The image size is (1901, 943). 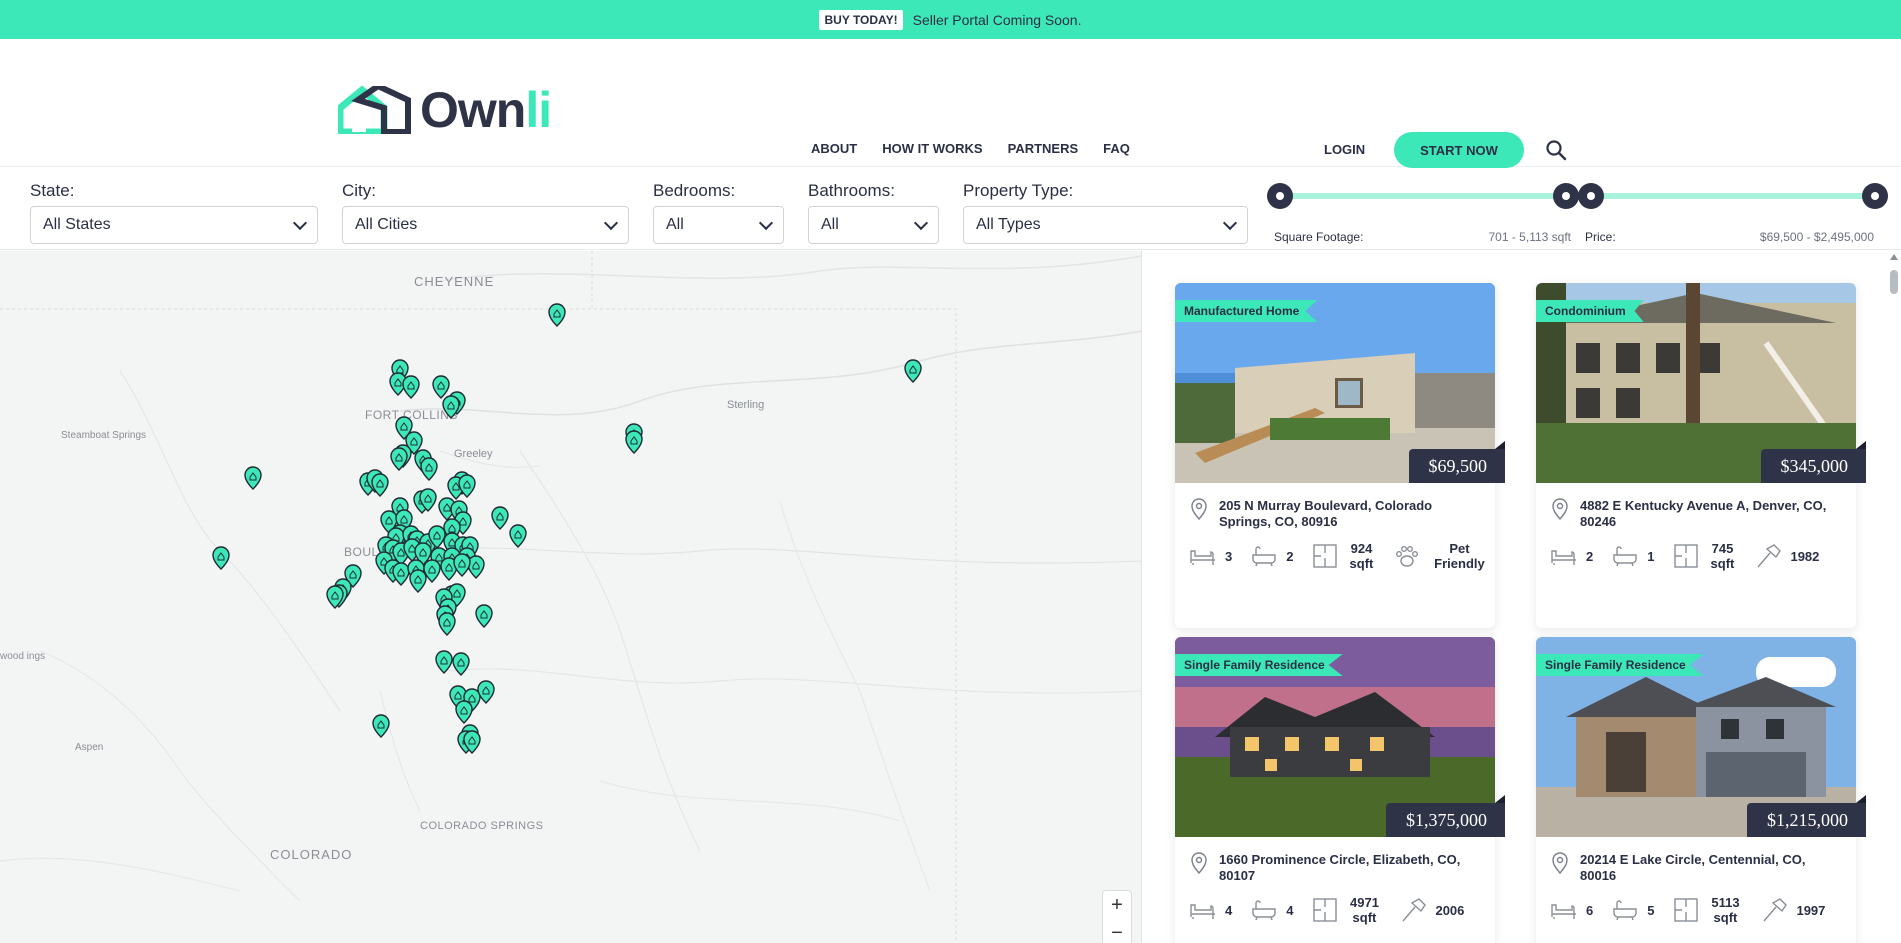 I want to click on listing-features: 6 5 5113 sqft 1997, so click(x=1700, y=910).